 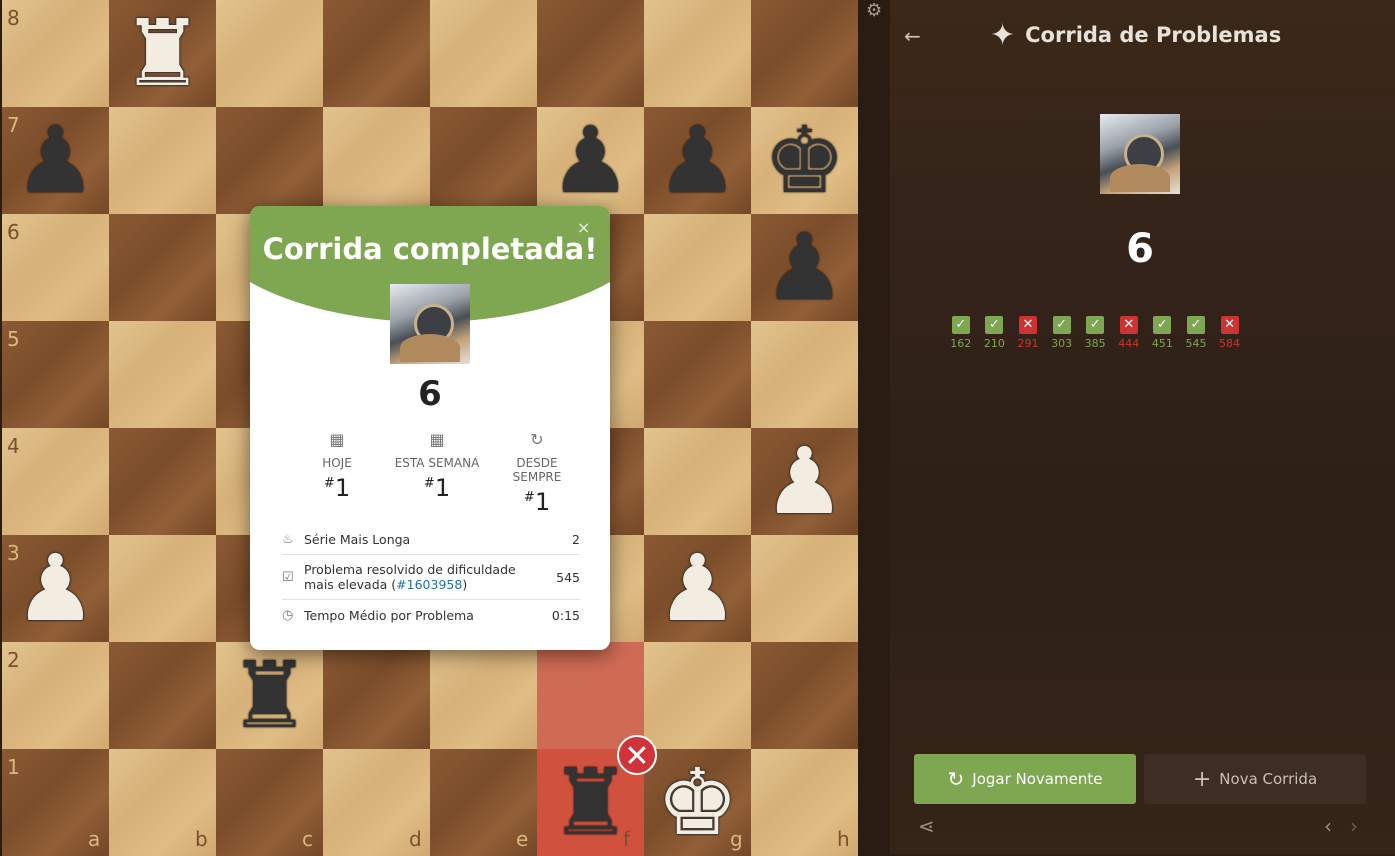 I want to click on square-c8, so click(x=269, y=53).